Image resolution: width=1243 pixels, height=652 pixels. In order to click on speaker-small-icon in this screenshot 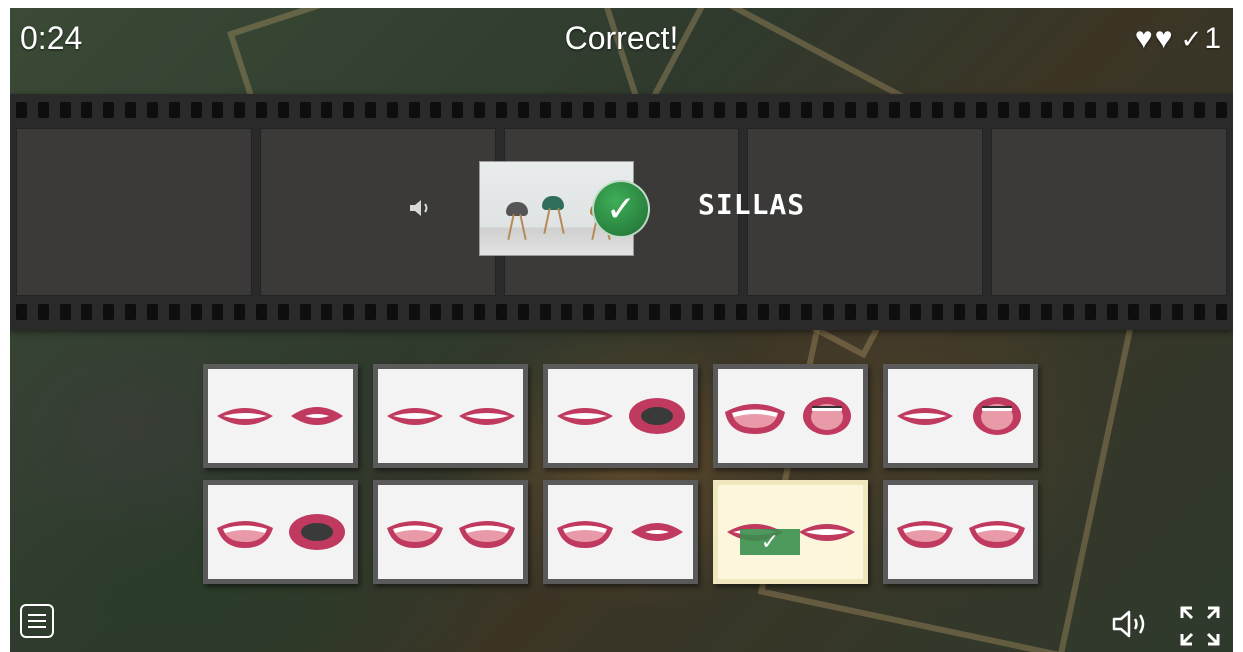, I will do `click(421, 208)`.